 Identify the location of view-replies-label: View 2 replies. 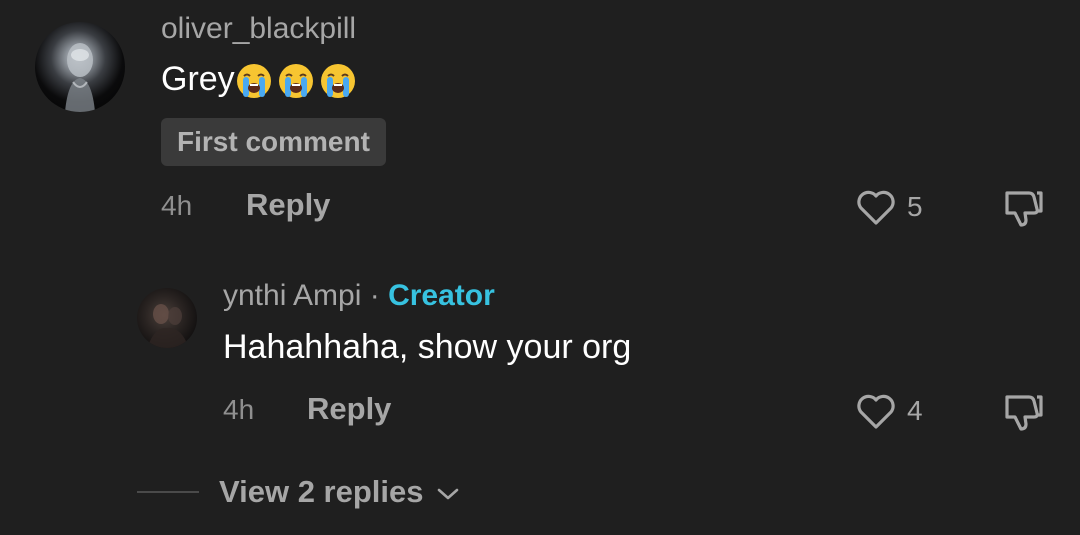
(321, 491).